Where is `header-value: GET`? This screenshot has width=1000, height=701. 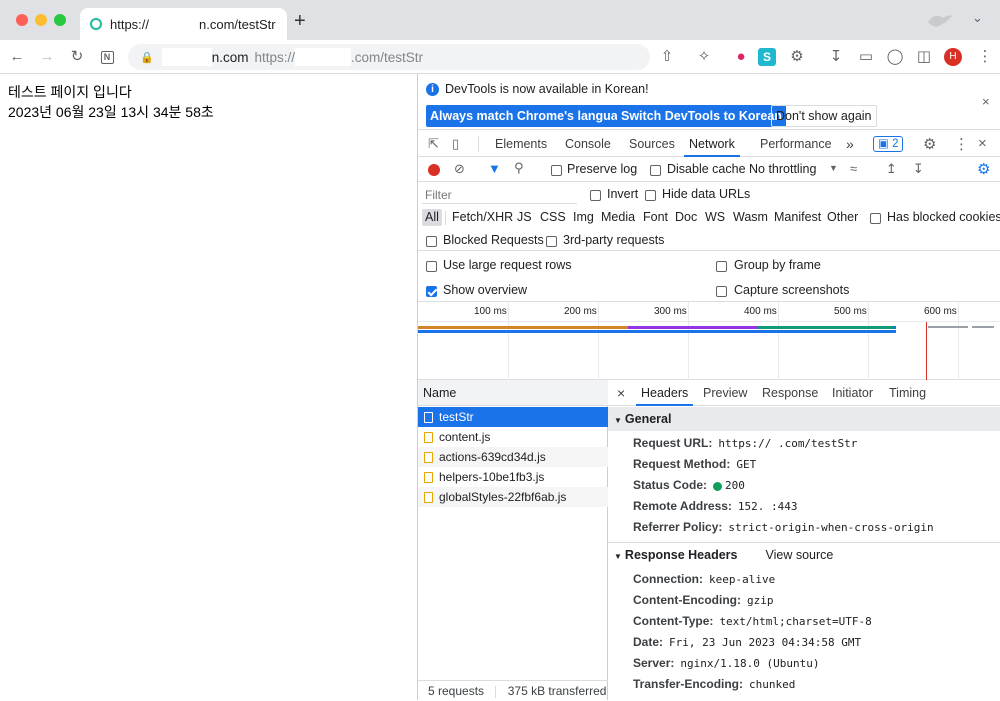 header-value: GET is located at coordinates (746, 464).